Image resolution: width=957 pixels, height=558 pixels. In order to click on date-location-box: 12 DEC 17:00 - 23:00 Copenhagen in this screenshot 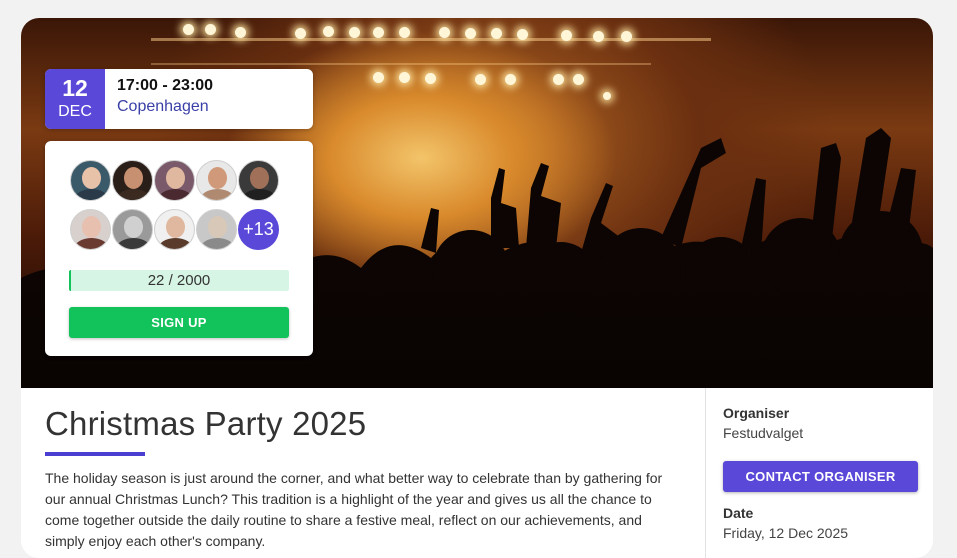, I will do `click(179, 99)`.